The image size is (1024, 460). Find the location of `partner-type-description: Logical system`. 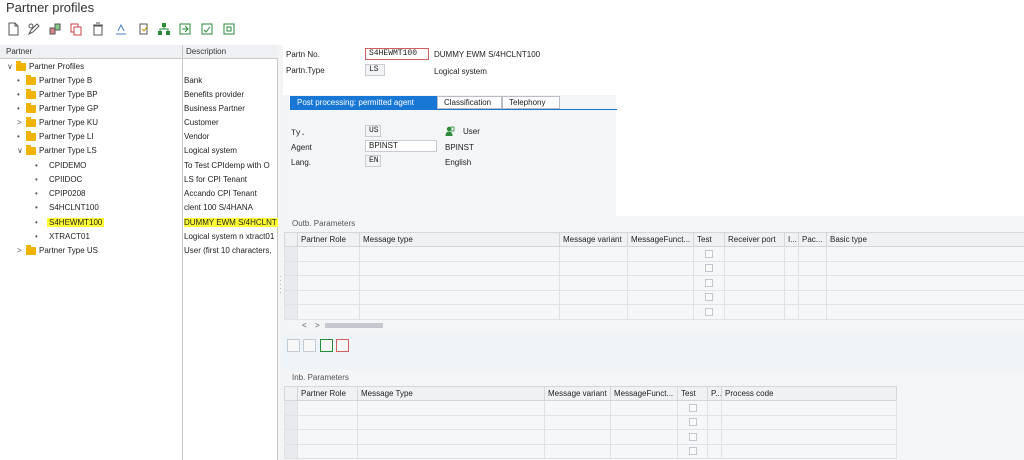

partner-type-description: Logical system is located at coordinates (460, 71).